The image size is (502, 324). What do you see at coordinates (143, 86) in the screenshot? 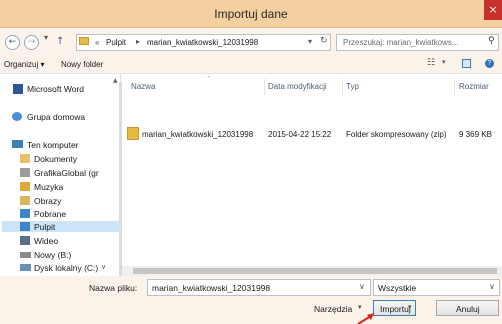
I see `column-header-name: Nazwa` at bounding box center [143, 86].